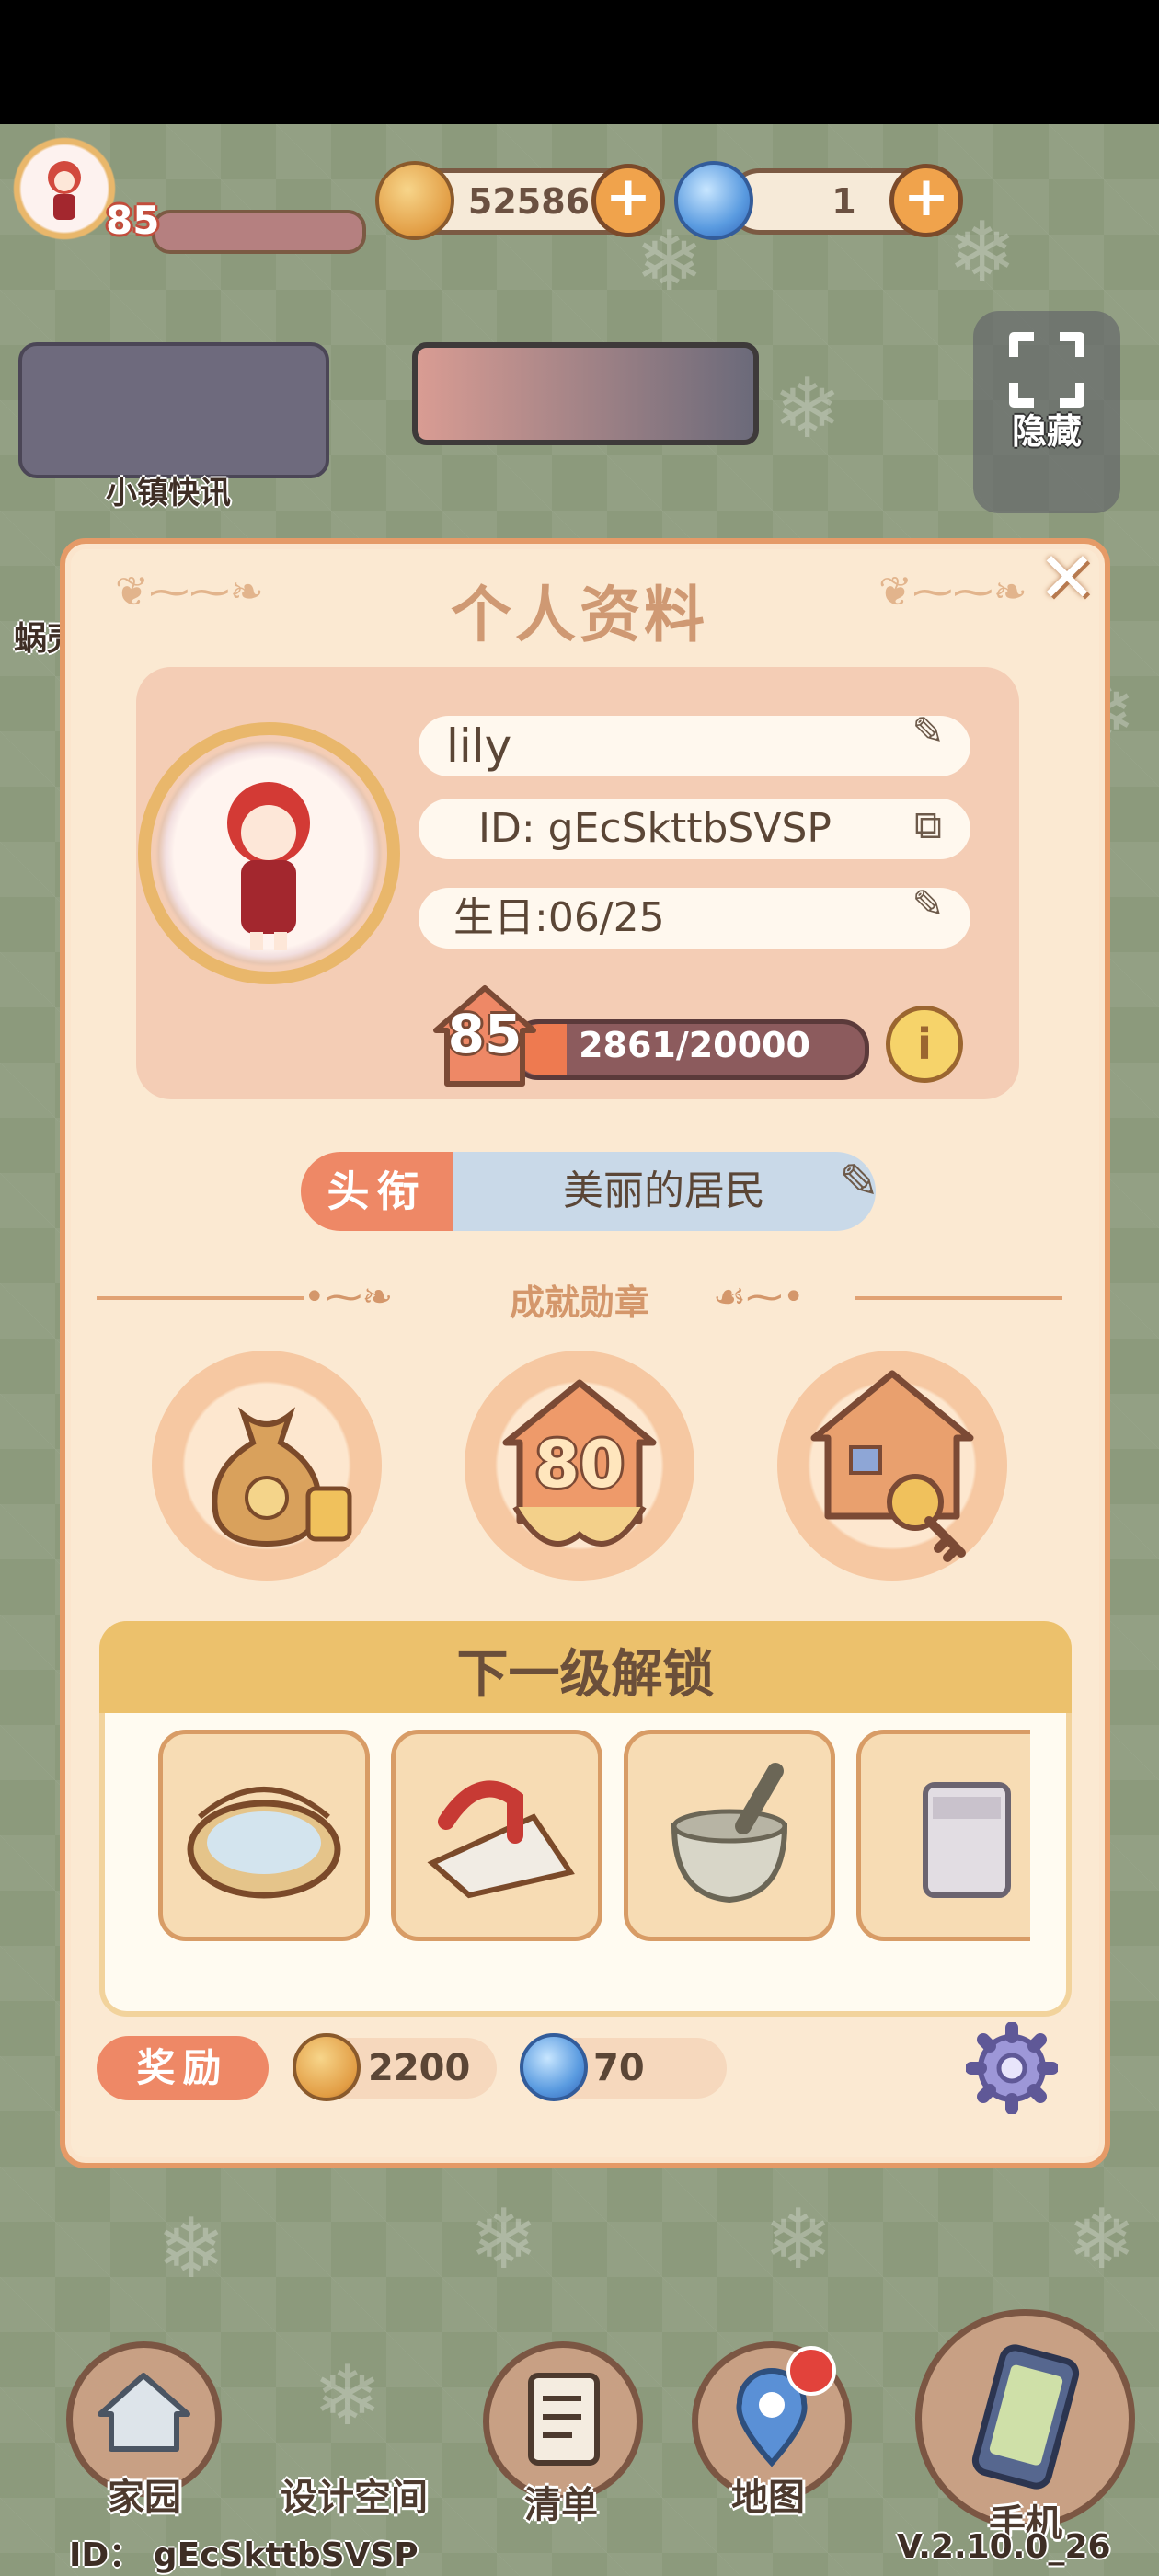 Image resolution: width=1159 pixels, height=2576 pixels. What do you see at coordinates (928, 731) in the screenshot?
I see `edit-name-icon: ✎` at bounding box center [928, 731].